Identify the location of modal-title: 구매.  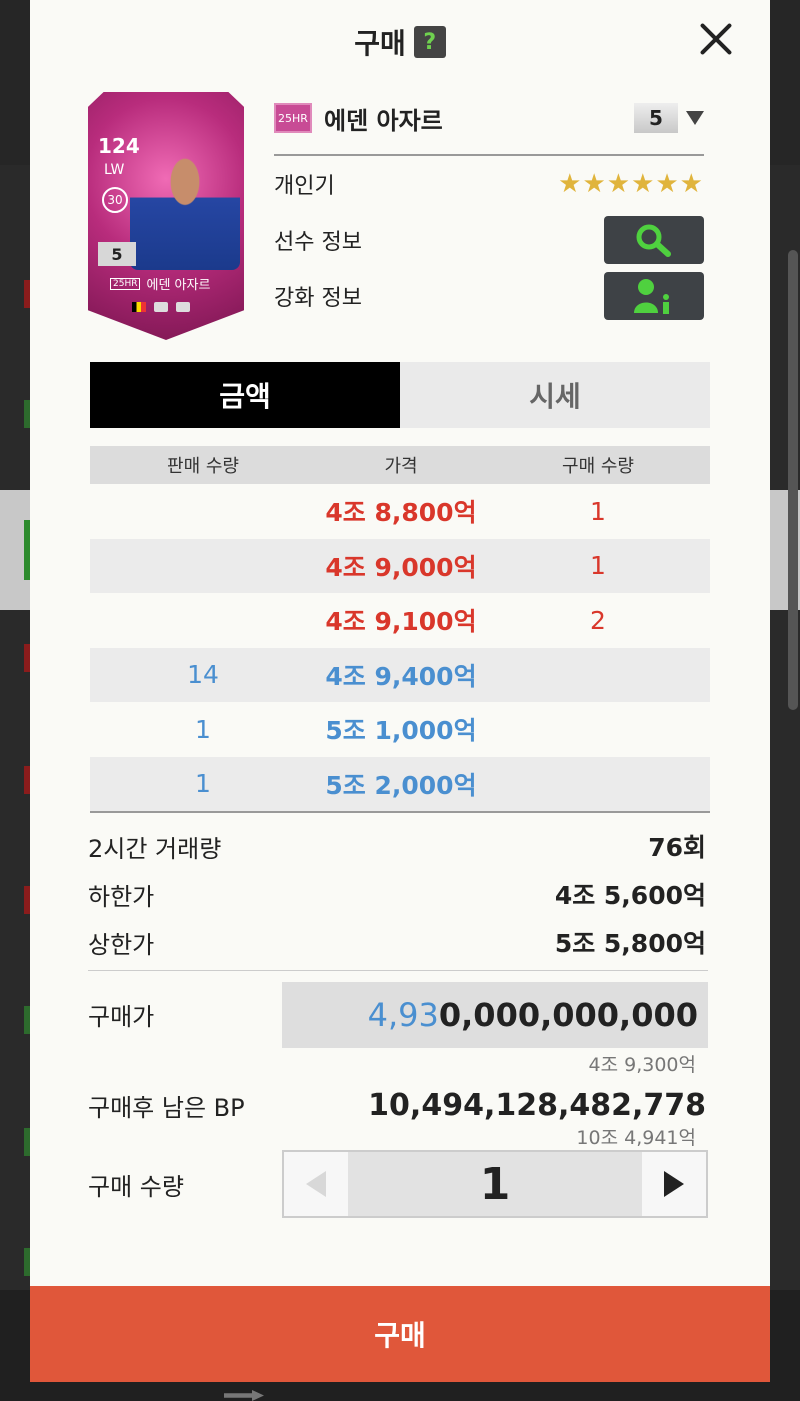
(380, 43).